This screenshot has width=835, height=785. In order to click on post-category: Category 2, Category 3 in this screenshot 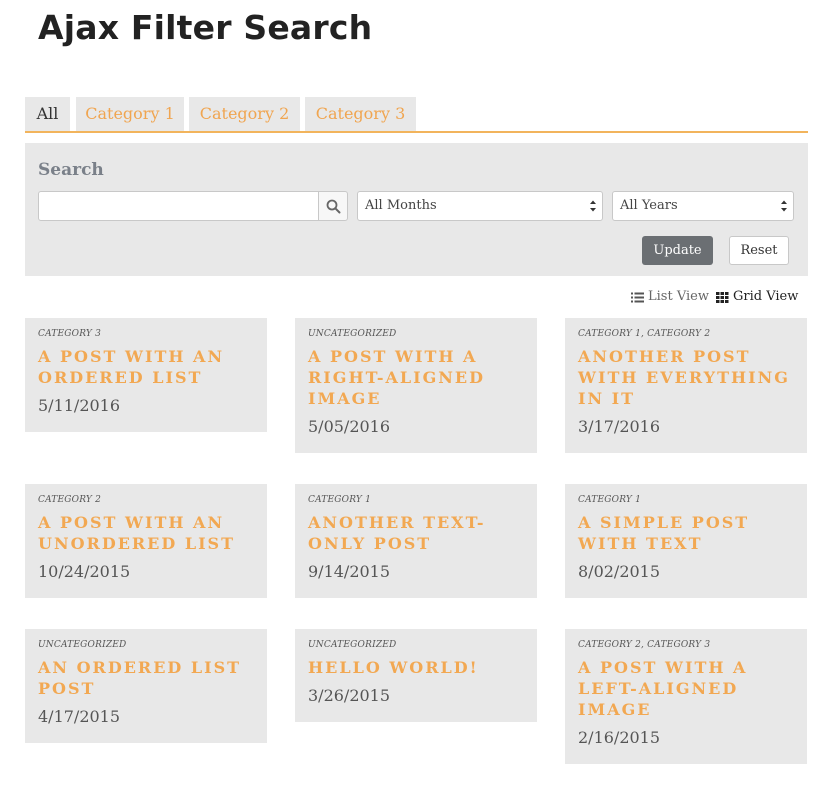, I will do `click(644, 645)`.